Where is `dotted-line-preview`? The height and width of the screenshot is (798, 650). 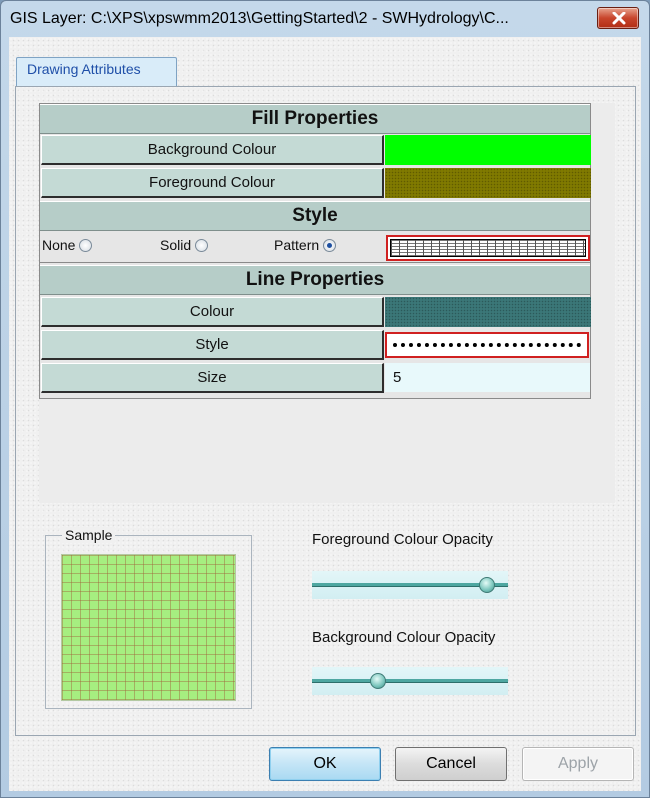
dotted-line-preview is located at coordinates (487, 345).